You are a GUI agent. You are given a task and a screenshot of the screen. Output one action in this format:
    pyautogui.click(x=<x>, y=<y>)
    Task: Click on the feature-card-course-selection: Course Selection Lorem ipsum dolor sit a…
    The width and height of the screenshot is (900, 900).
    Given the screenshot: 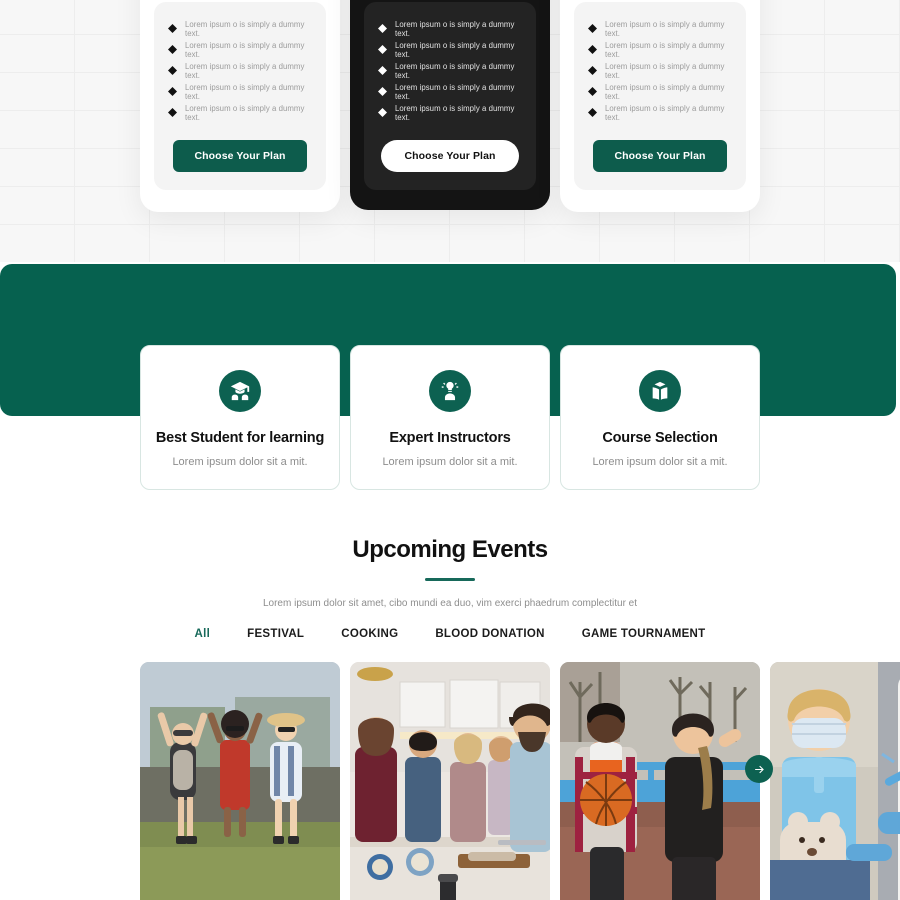 What is the action you would take?
    pyautogui.click(x=660, y=417)
    